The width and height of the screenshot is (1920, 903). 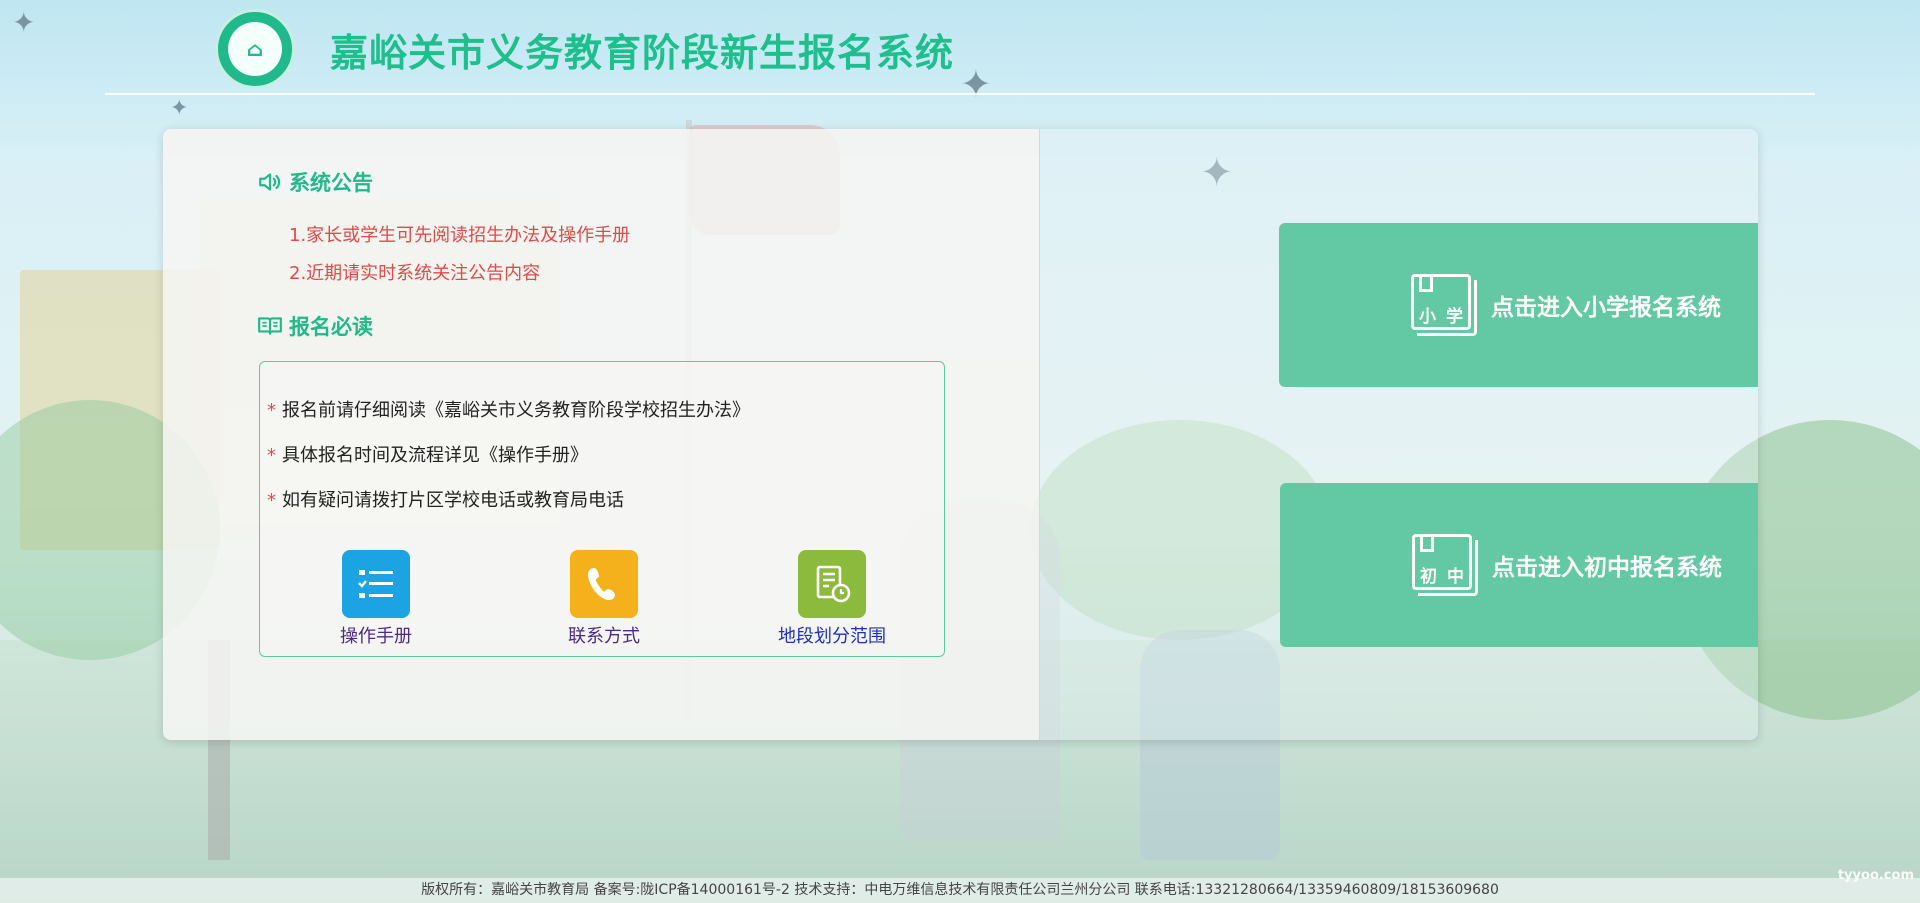 I want to click on must-read-item: * 如有疑问请拨打片区学校电话或教育局电话, so click(x=445, y=500).